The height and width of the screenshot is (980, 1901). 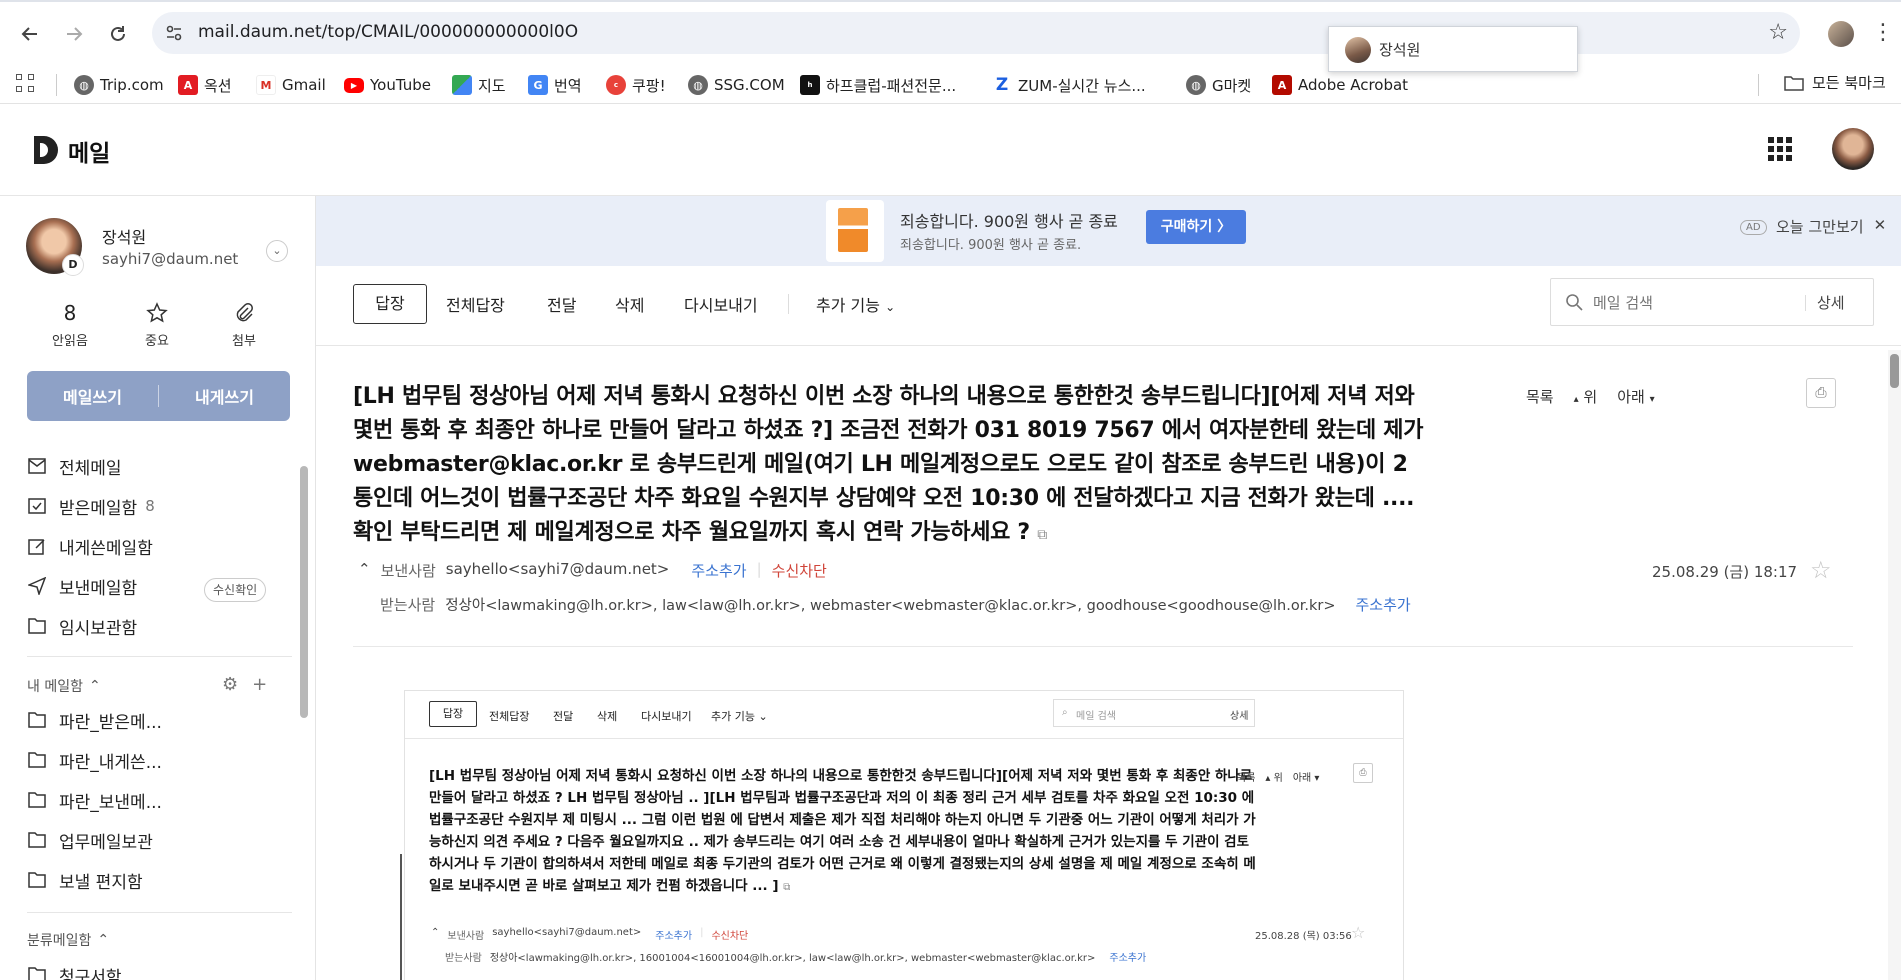 I want to click on down-label: 아래, so click(x=1631, y=397).